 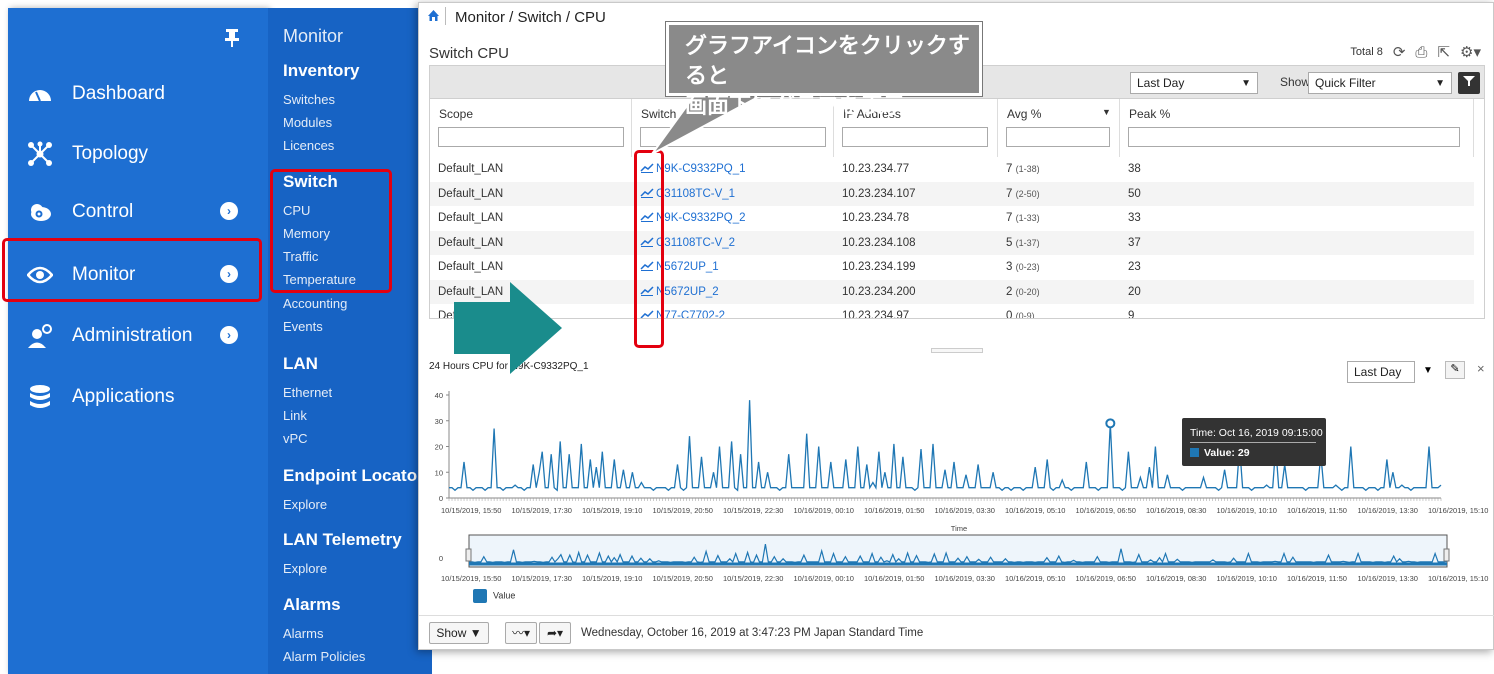 I want to click on page-title: Switch CPU, so click(x=469, y=53).